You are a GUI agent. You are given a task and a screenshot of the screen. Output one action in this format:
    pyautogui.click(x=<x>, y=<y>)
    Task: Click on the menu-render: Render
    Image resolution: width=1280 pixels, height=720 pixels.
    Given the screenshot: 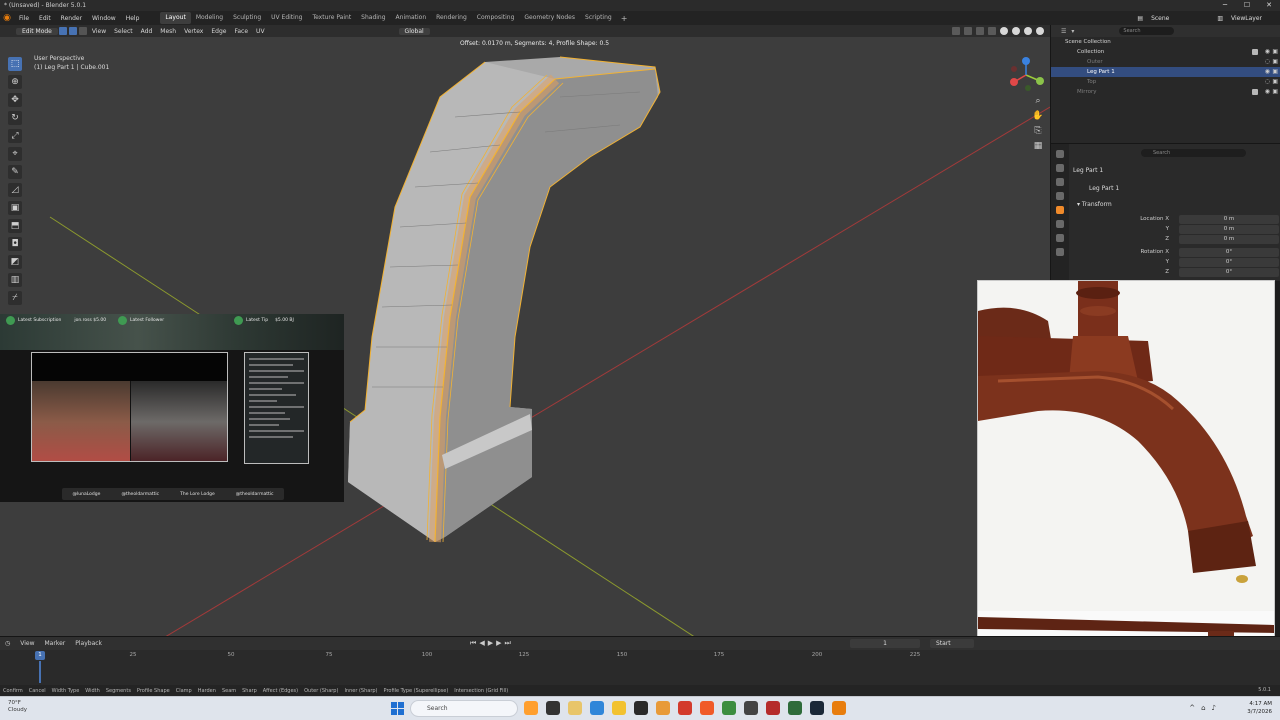 What is the action you would take?
    pyautogui.click(x=71, y=18)
    